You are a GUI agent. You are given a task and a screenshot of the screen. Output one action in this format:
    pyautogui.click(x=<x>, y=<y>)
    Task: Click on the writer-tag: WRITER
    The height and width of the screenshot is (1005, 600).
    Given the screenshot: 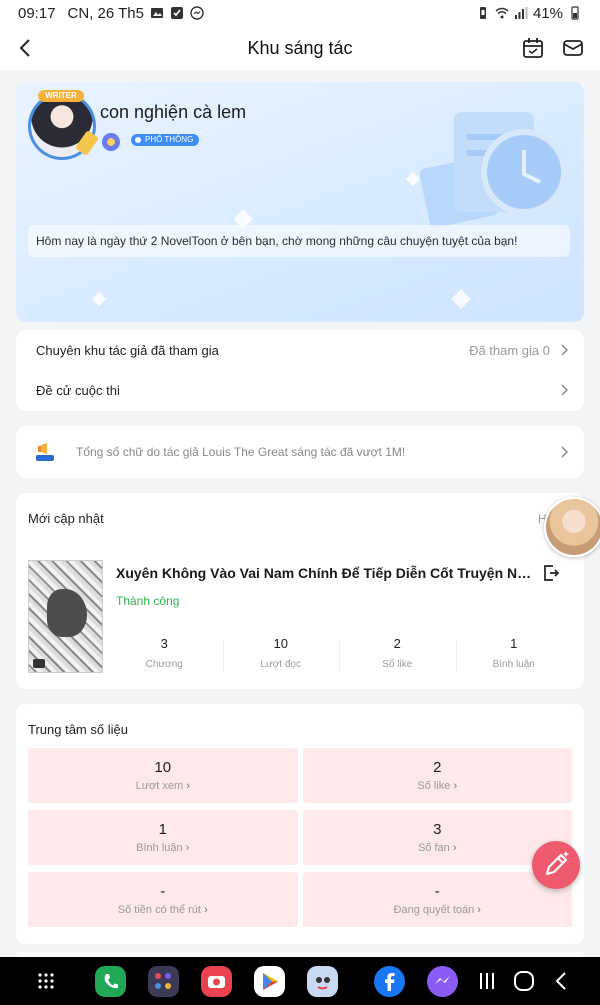 What is the action you would take?
    pyautogui.click(x=61, y=96)
    